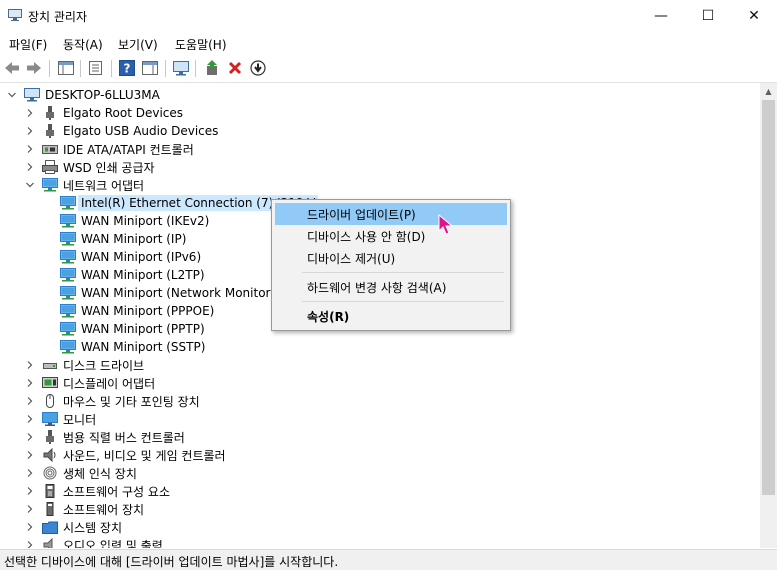  I want to click on display-adapter-icon, so click(50, 382).